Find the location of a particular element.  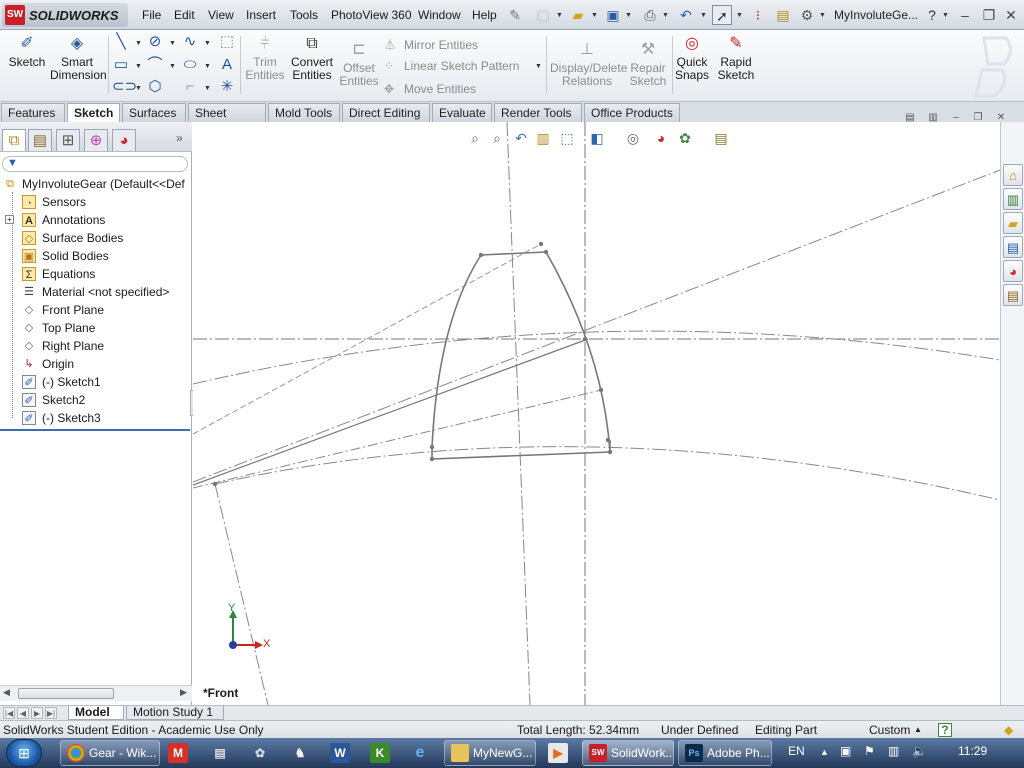

volume-icon: 🔈 is located at coordinates (919, 751).